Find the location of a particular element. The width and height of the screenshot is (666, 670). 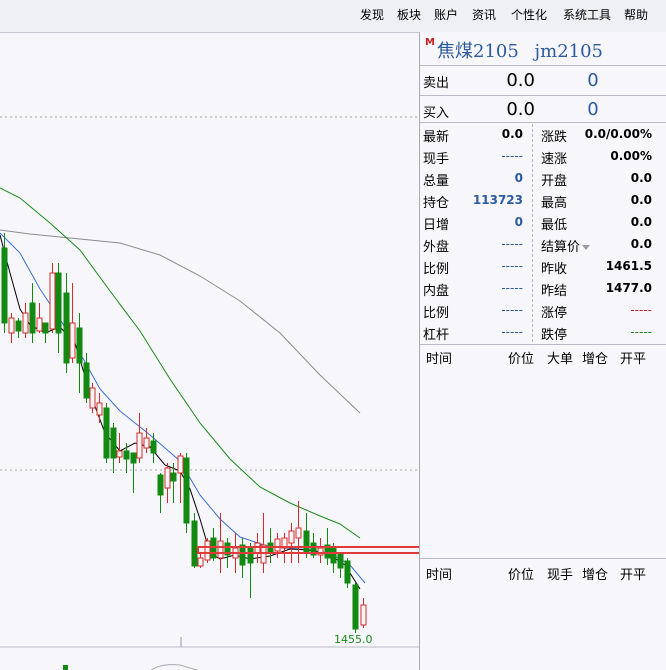

stat-label: 昨结 is located at coordinates (554, 291).